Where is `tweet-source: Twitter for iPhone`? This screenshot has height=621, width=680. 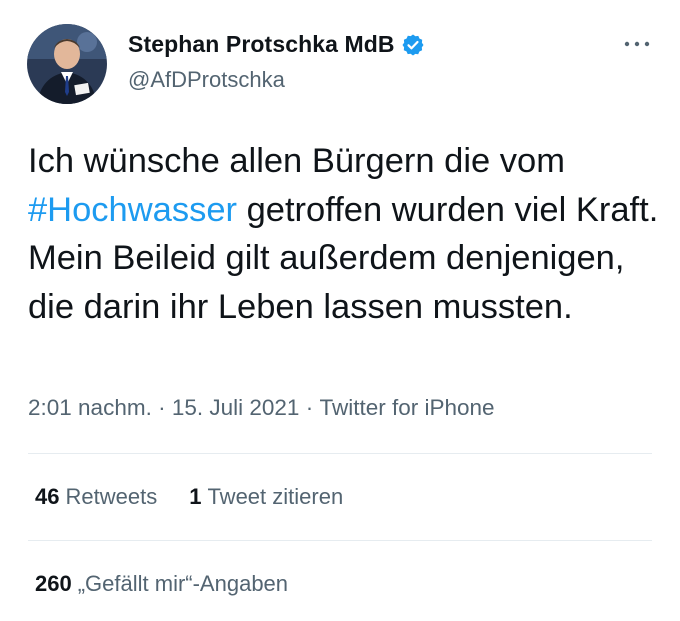
tweet-source: Twitter for iPhone is located at coordinates (406, 408).